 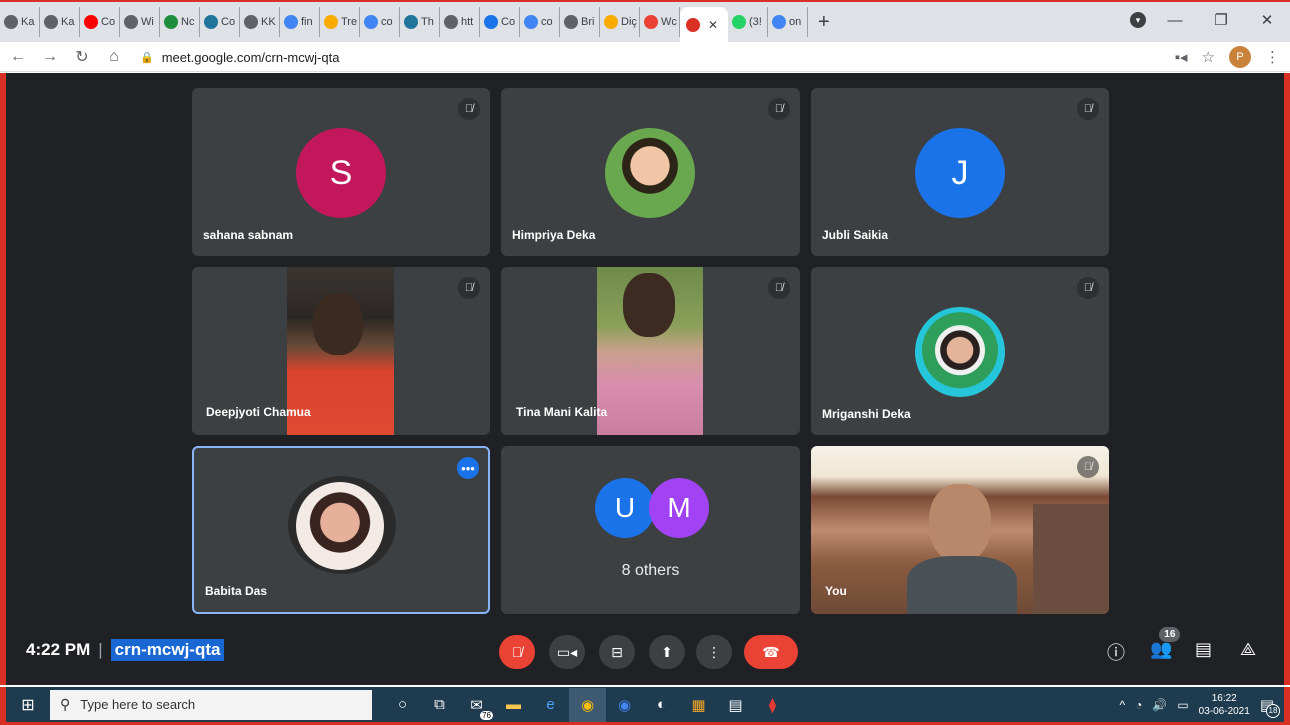 I want to click on volume-icon: 🔊, so click(x=1159, y=705).